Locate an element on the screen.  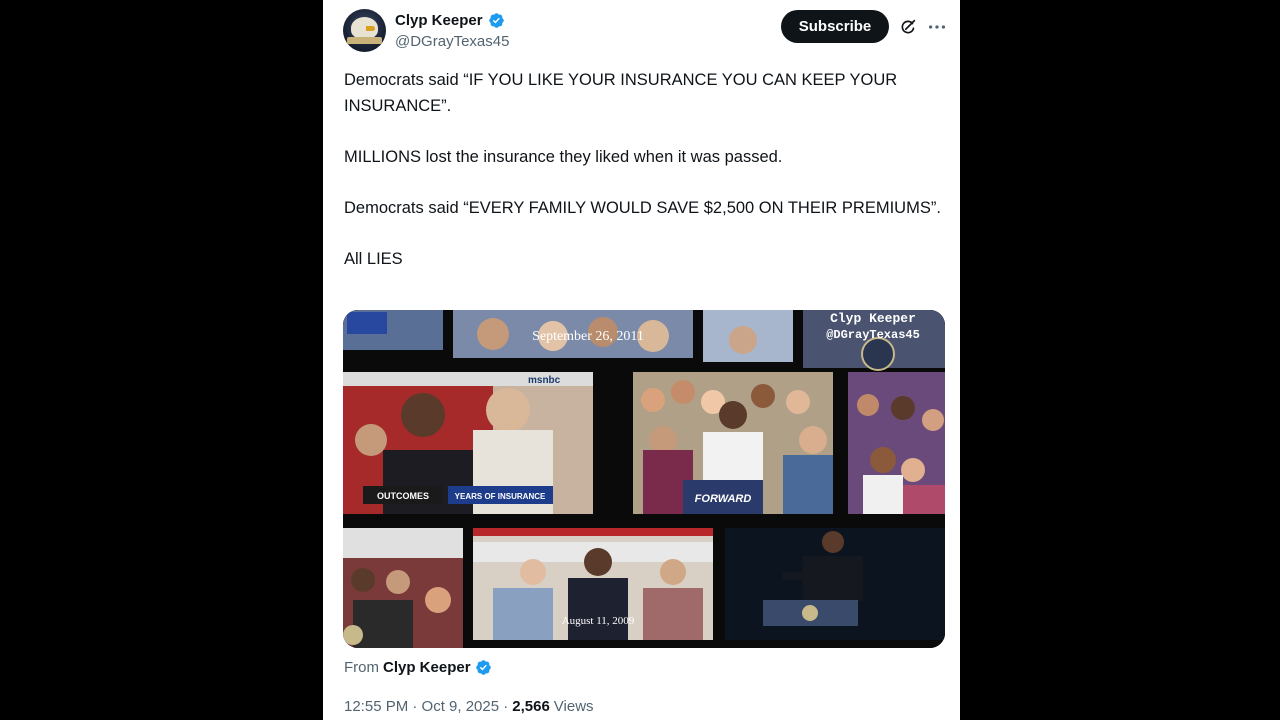
views-label: Views is located at coordinates (573, 706).